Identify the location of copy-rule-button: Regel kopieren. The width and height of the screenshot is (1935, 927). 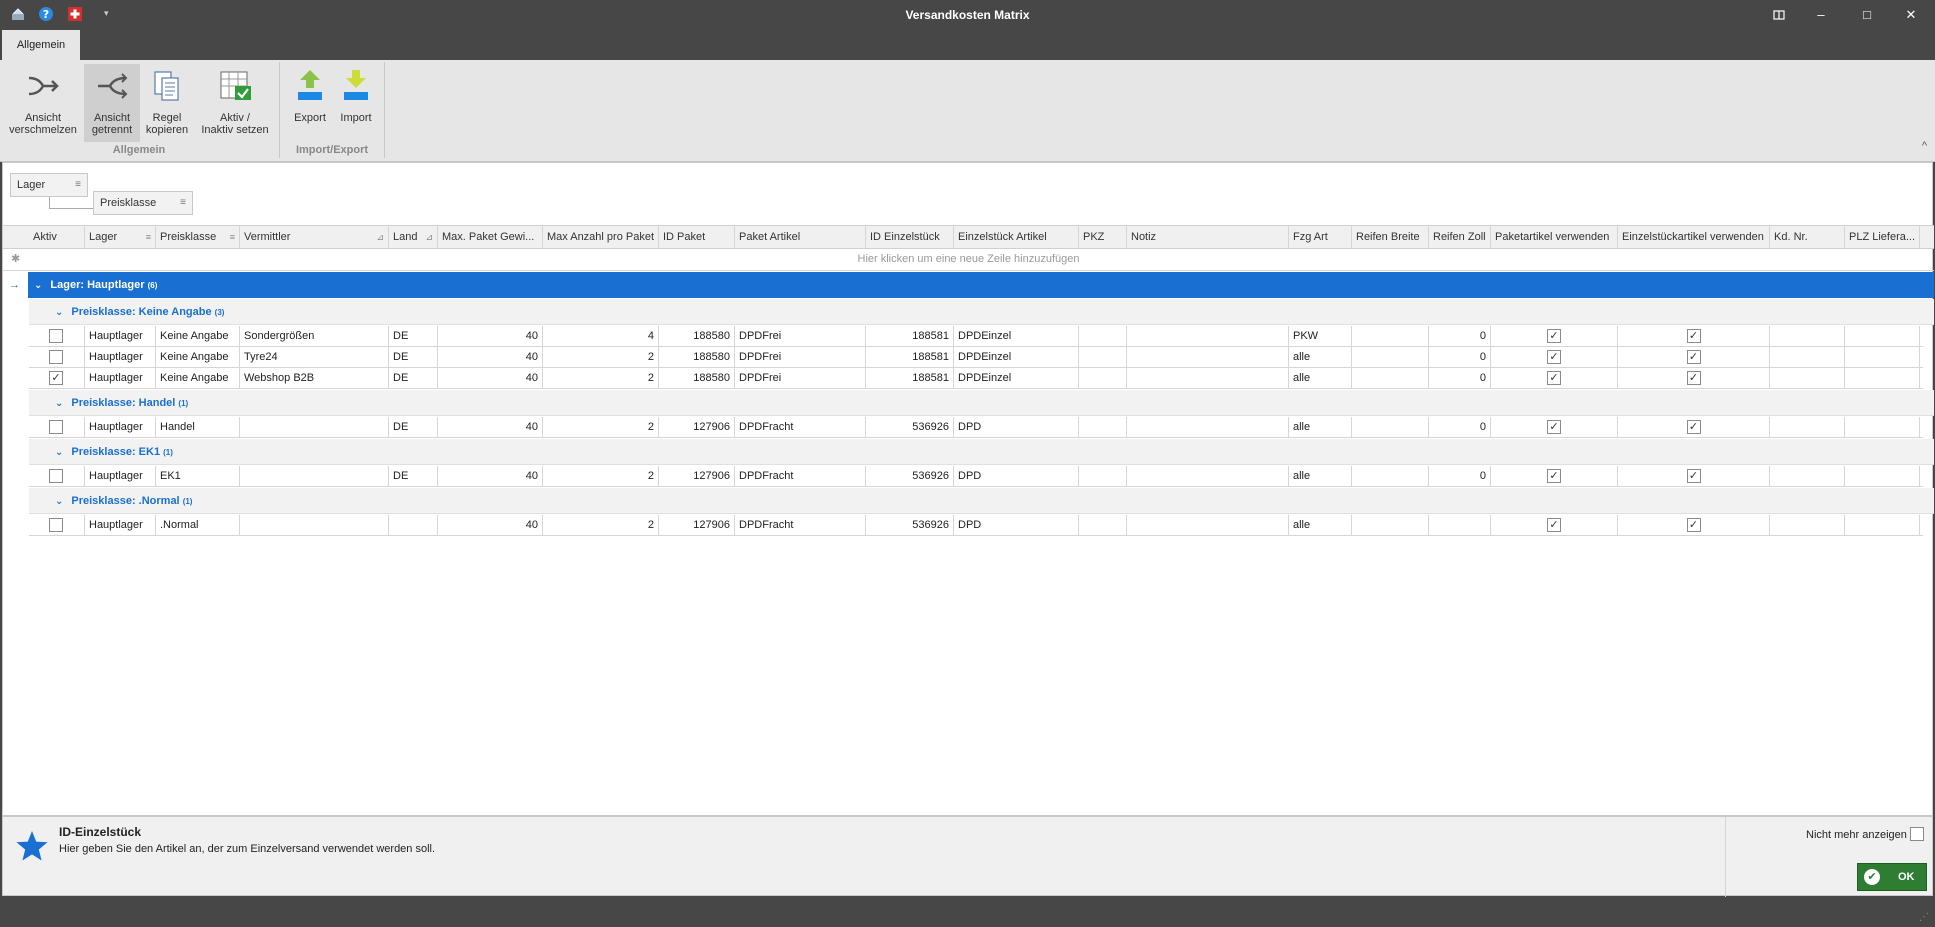
(167, 103).